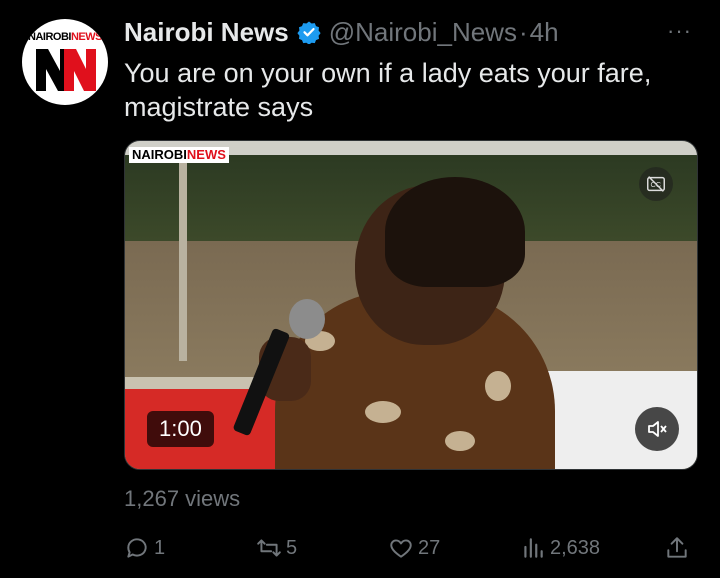 The width and height of the screenshot is (720, 578). Describe the element at coordinates (206, 32) in the screenshot. I see `account-name: Nairobi News` at that location.